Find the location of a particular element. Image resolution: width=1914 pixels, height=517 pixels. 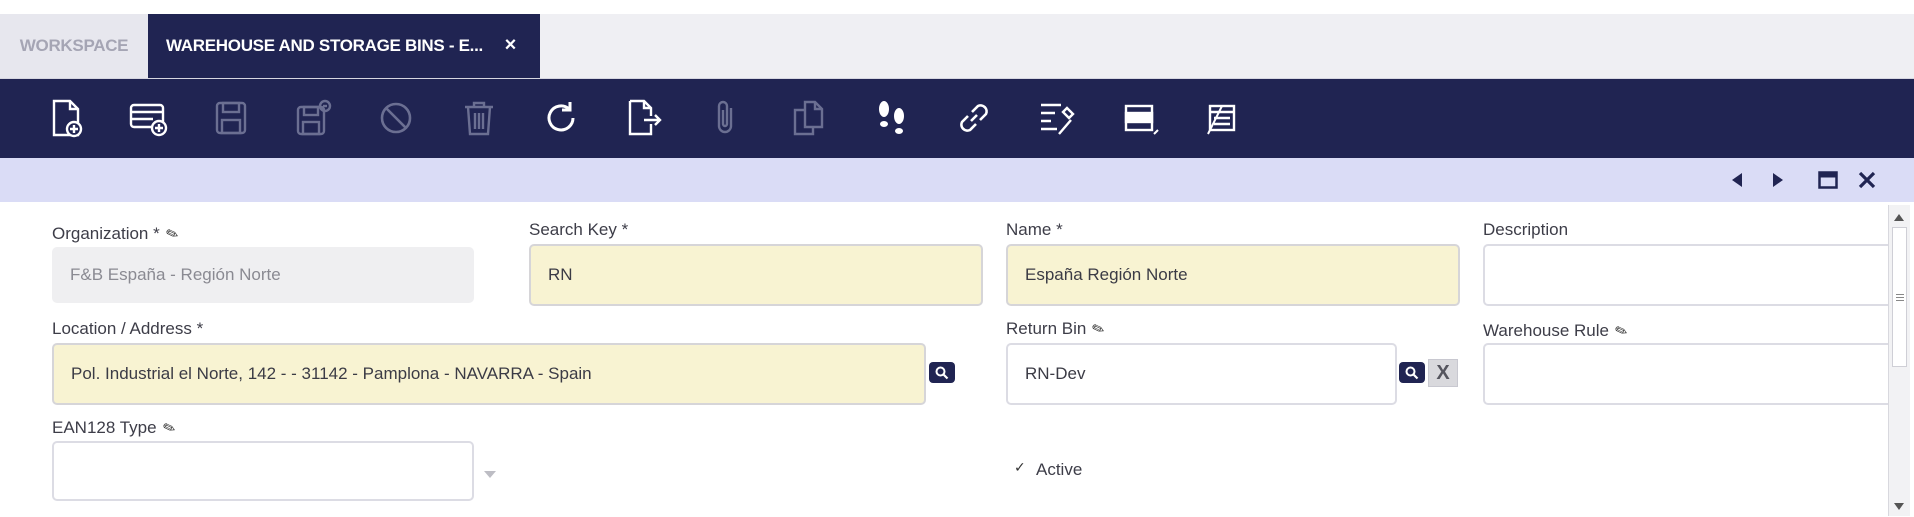

scrollbar-thumb is located at coordinates (1899, 297).